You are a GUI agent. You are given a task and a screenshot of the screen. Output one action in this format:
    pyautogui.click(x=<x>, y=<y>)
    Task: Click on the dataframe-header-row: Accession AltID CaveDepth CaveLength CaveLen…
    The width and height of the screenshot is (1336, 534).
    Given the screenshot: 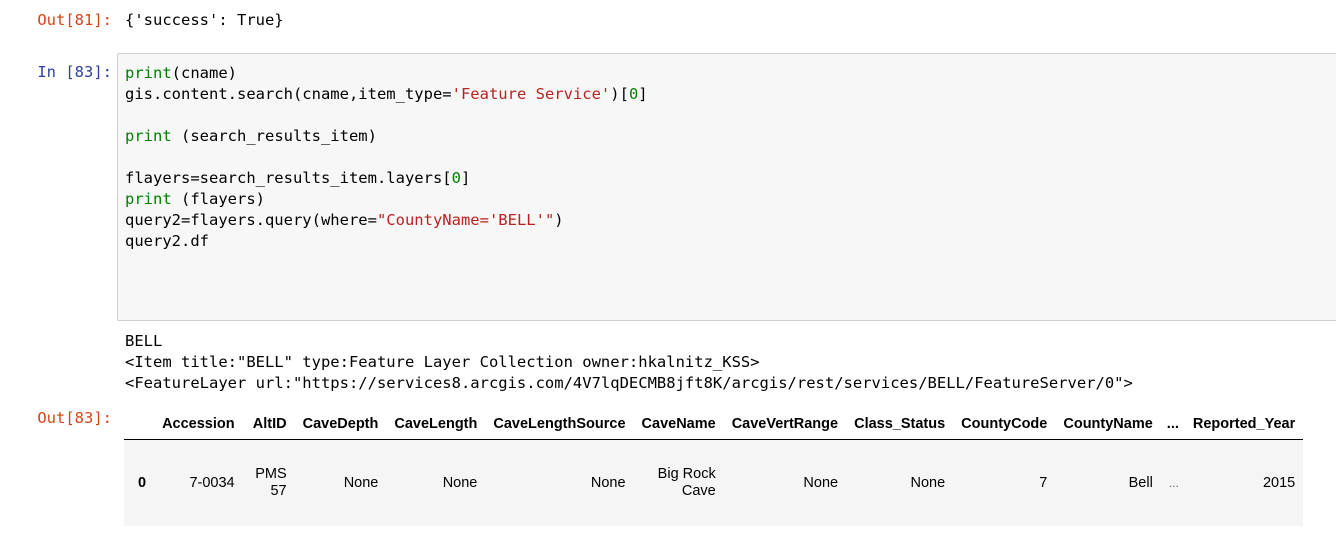 What is the action you would take?
    pyautogui.click(x=714, y=424)
    